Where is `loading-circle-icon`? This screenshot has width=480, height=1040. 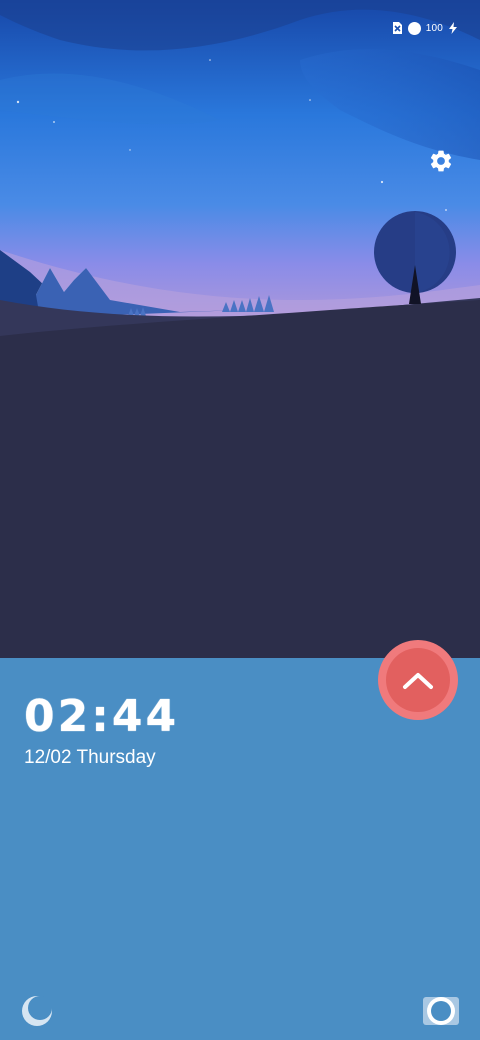 loading-circle-icon is located at coordinates (37, 1011).